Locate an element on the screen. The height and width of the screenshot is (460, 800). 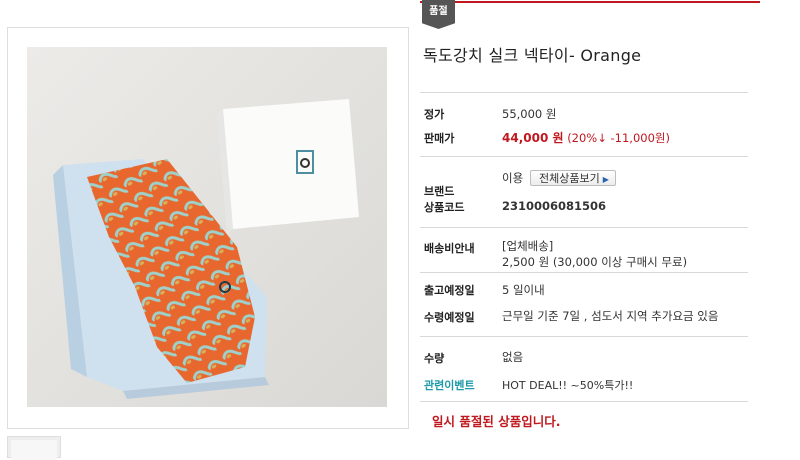
related-event-label: 관련이벤트 is located at coordinates (449, 385).